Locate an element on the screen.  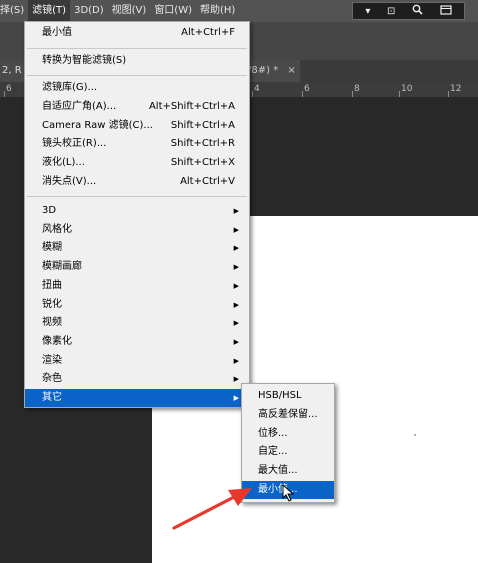
ruler-label: 4 is located at coordinates (257, 89).